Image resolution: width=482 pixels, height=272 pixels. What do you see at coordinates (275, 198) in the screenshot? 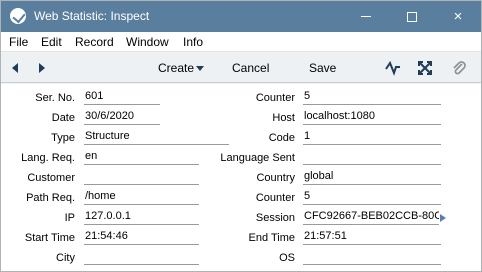
I see `counter-2-label: Counter` at bounding box center [275, 198].